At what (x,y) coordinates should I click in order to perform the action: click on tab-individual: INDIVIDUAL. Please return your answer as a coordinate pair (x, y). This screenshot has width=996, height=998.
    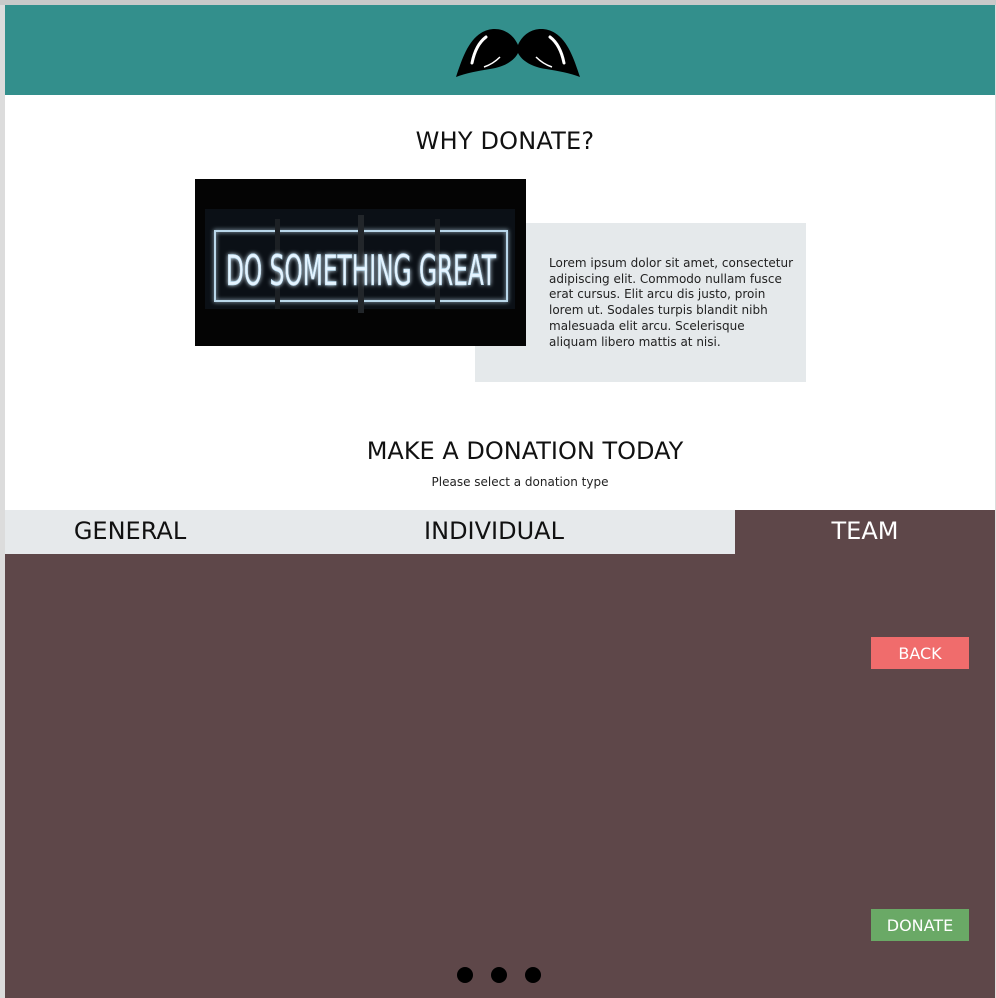
    Looking at the image, I should click on (494, 532).